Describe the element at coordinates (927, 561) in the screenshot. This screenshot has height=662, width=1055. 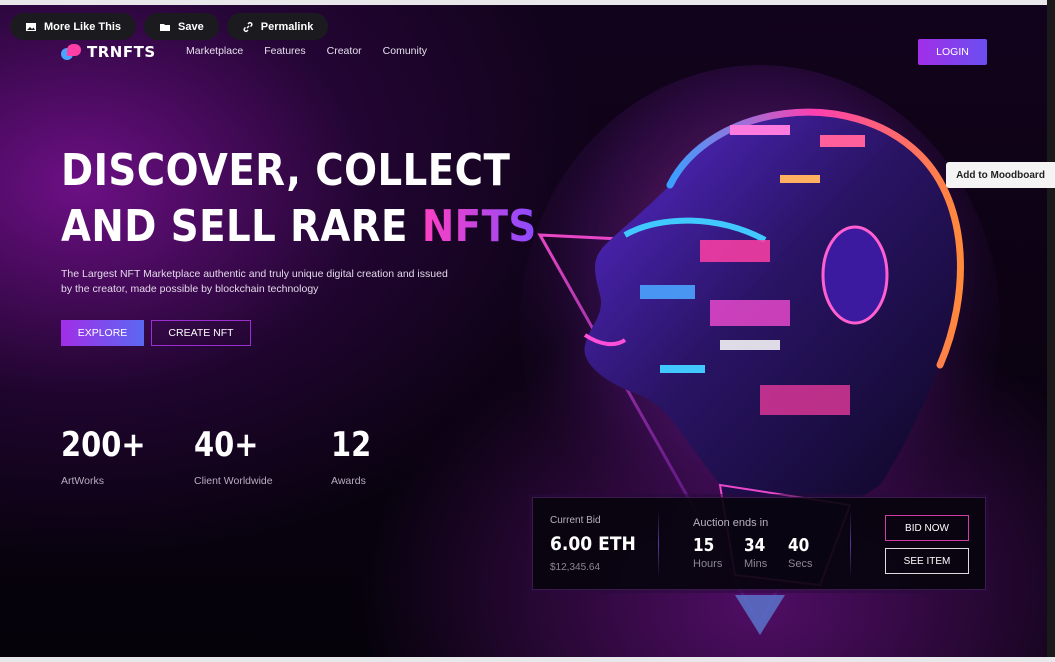
I see `see-item-button: SEE ITEM` at that location.